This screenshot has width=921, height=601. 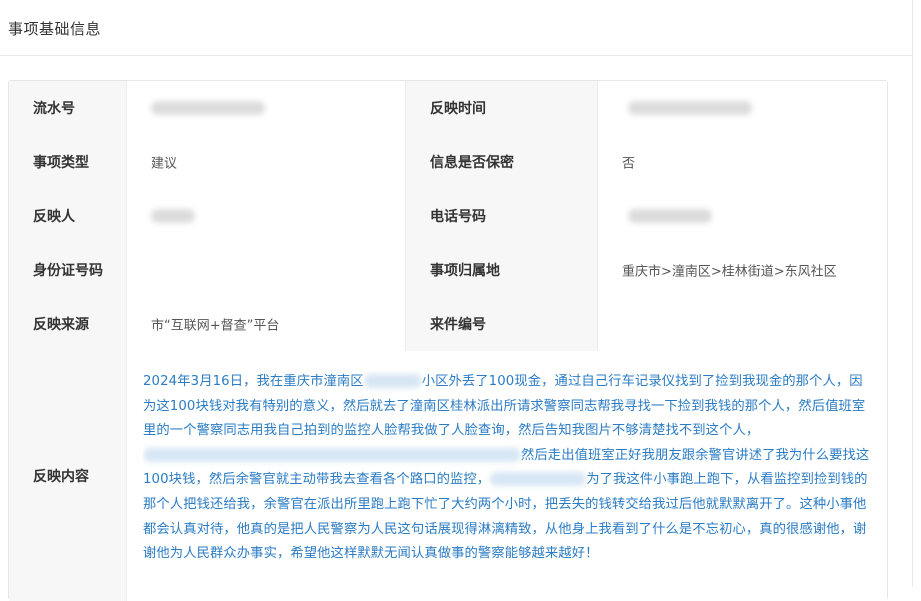 I want to click on serial-number-label: 流水号, so click(x=54, y=109).